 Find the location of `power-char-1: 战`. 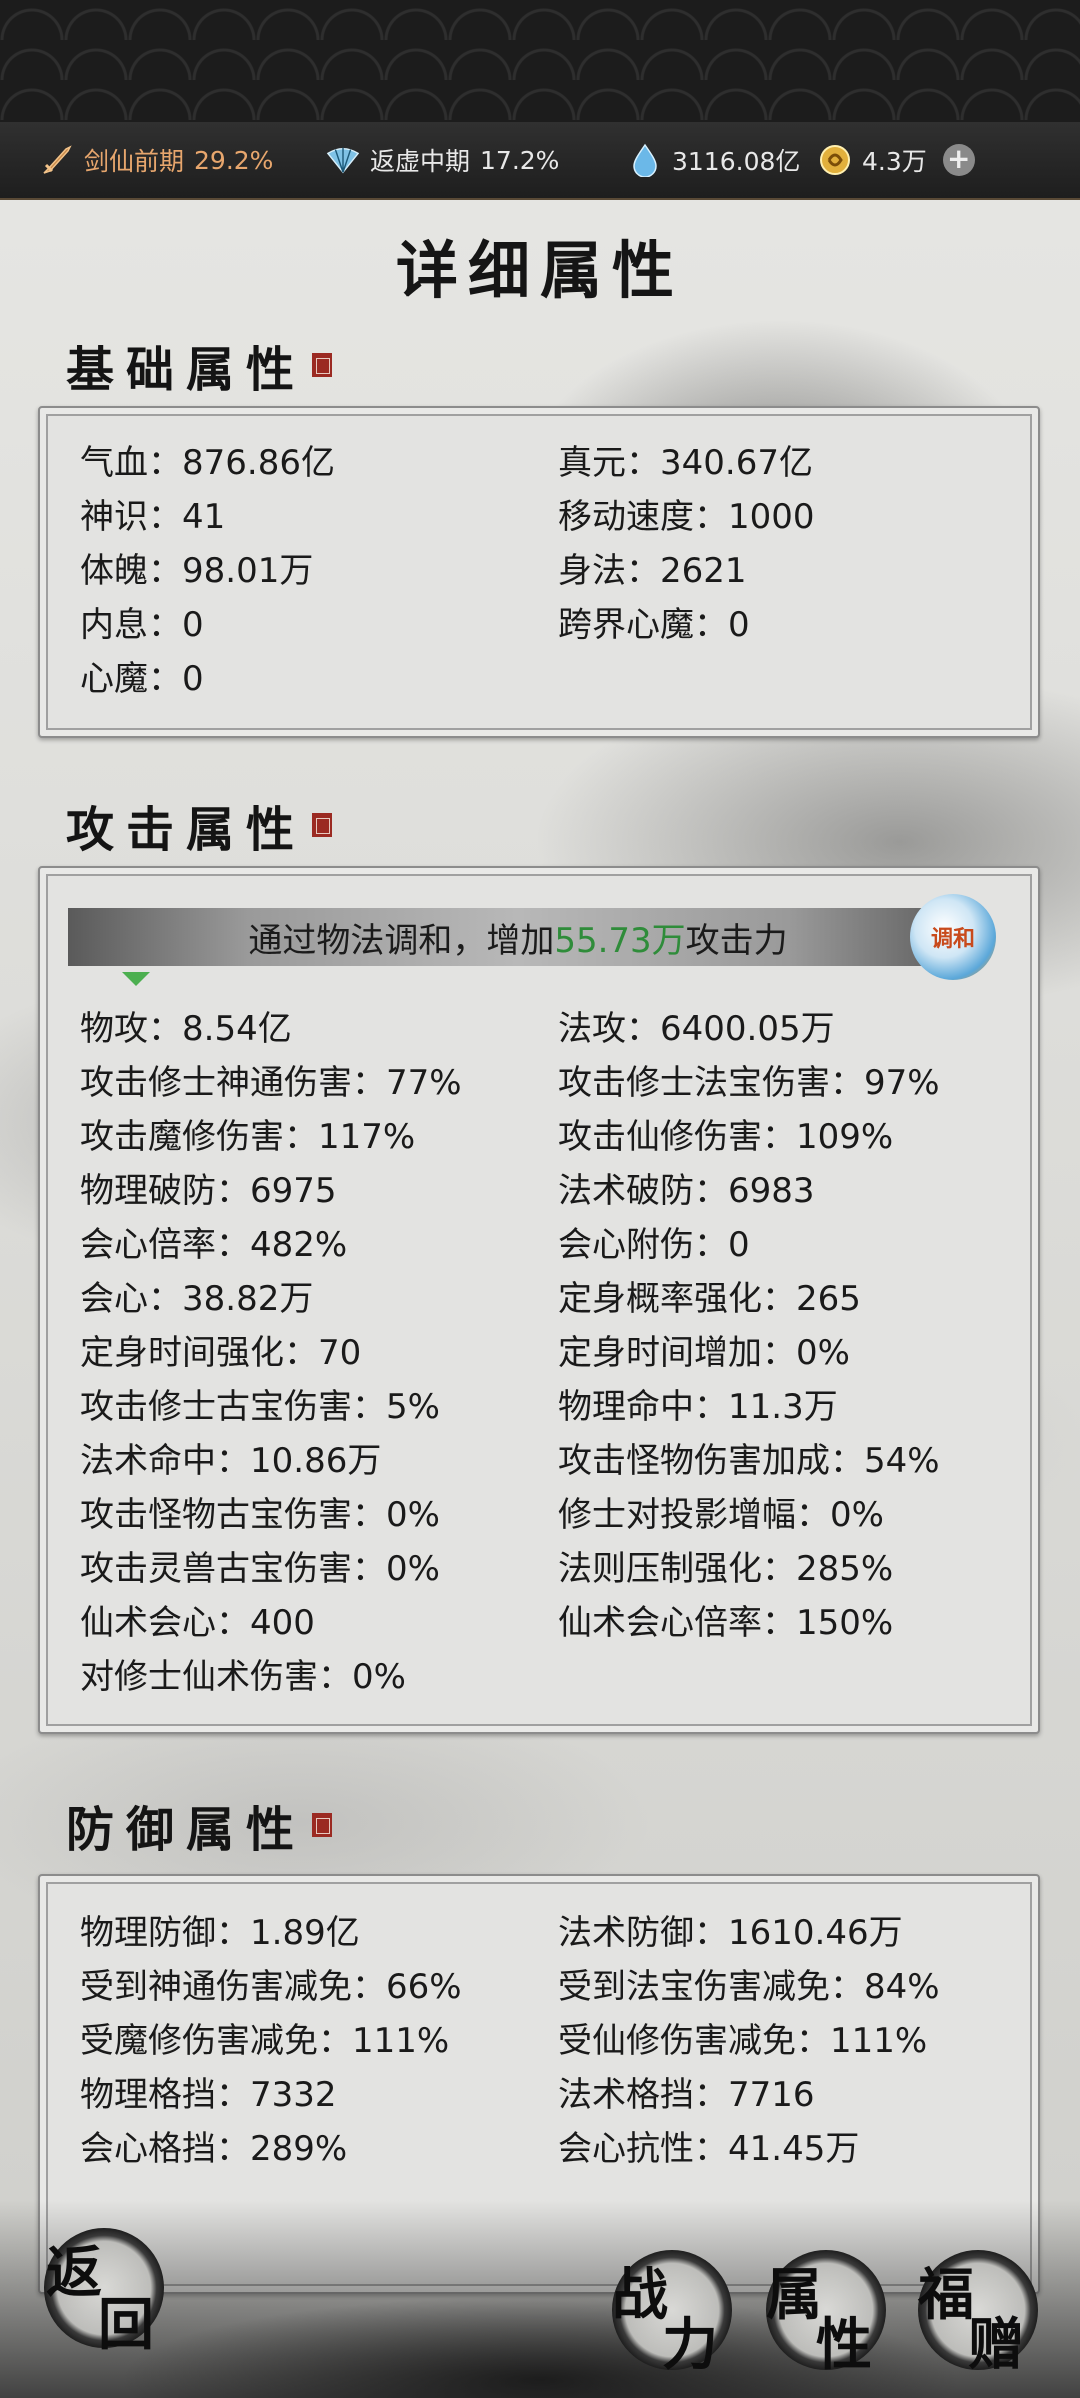

power-char-1: 战 is located at coordinates (640, 2295).